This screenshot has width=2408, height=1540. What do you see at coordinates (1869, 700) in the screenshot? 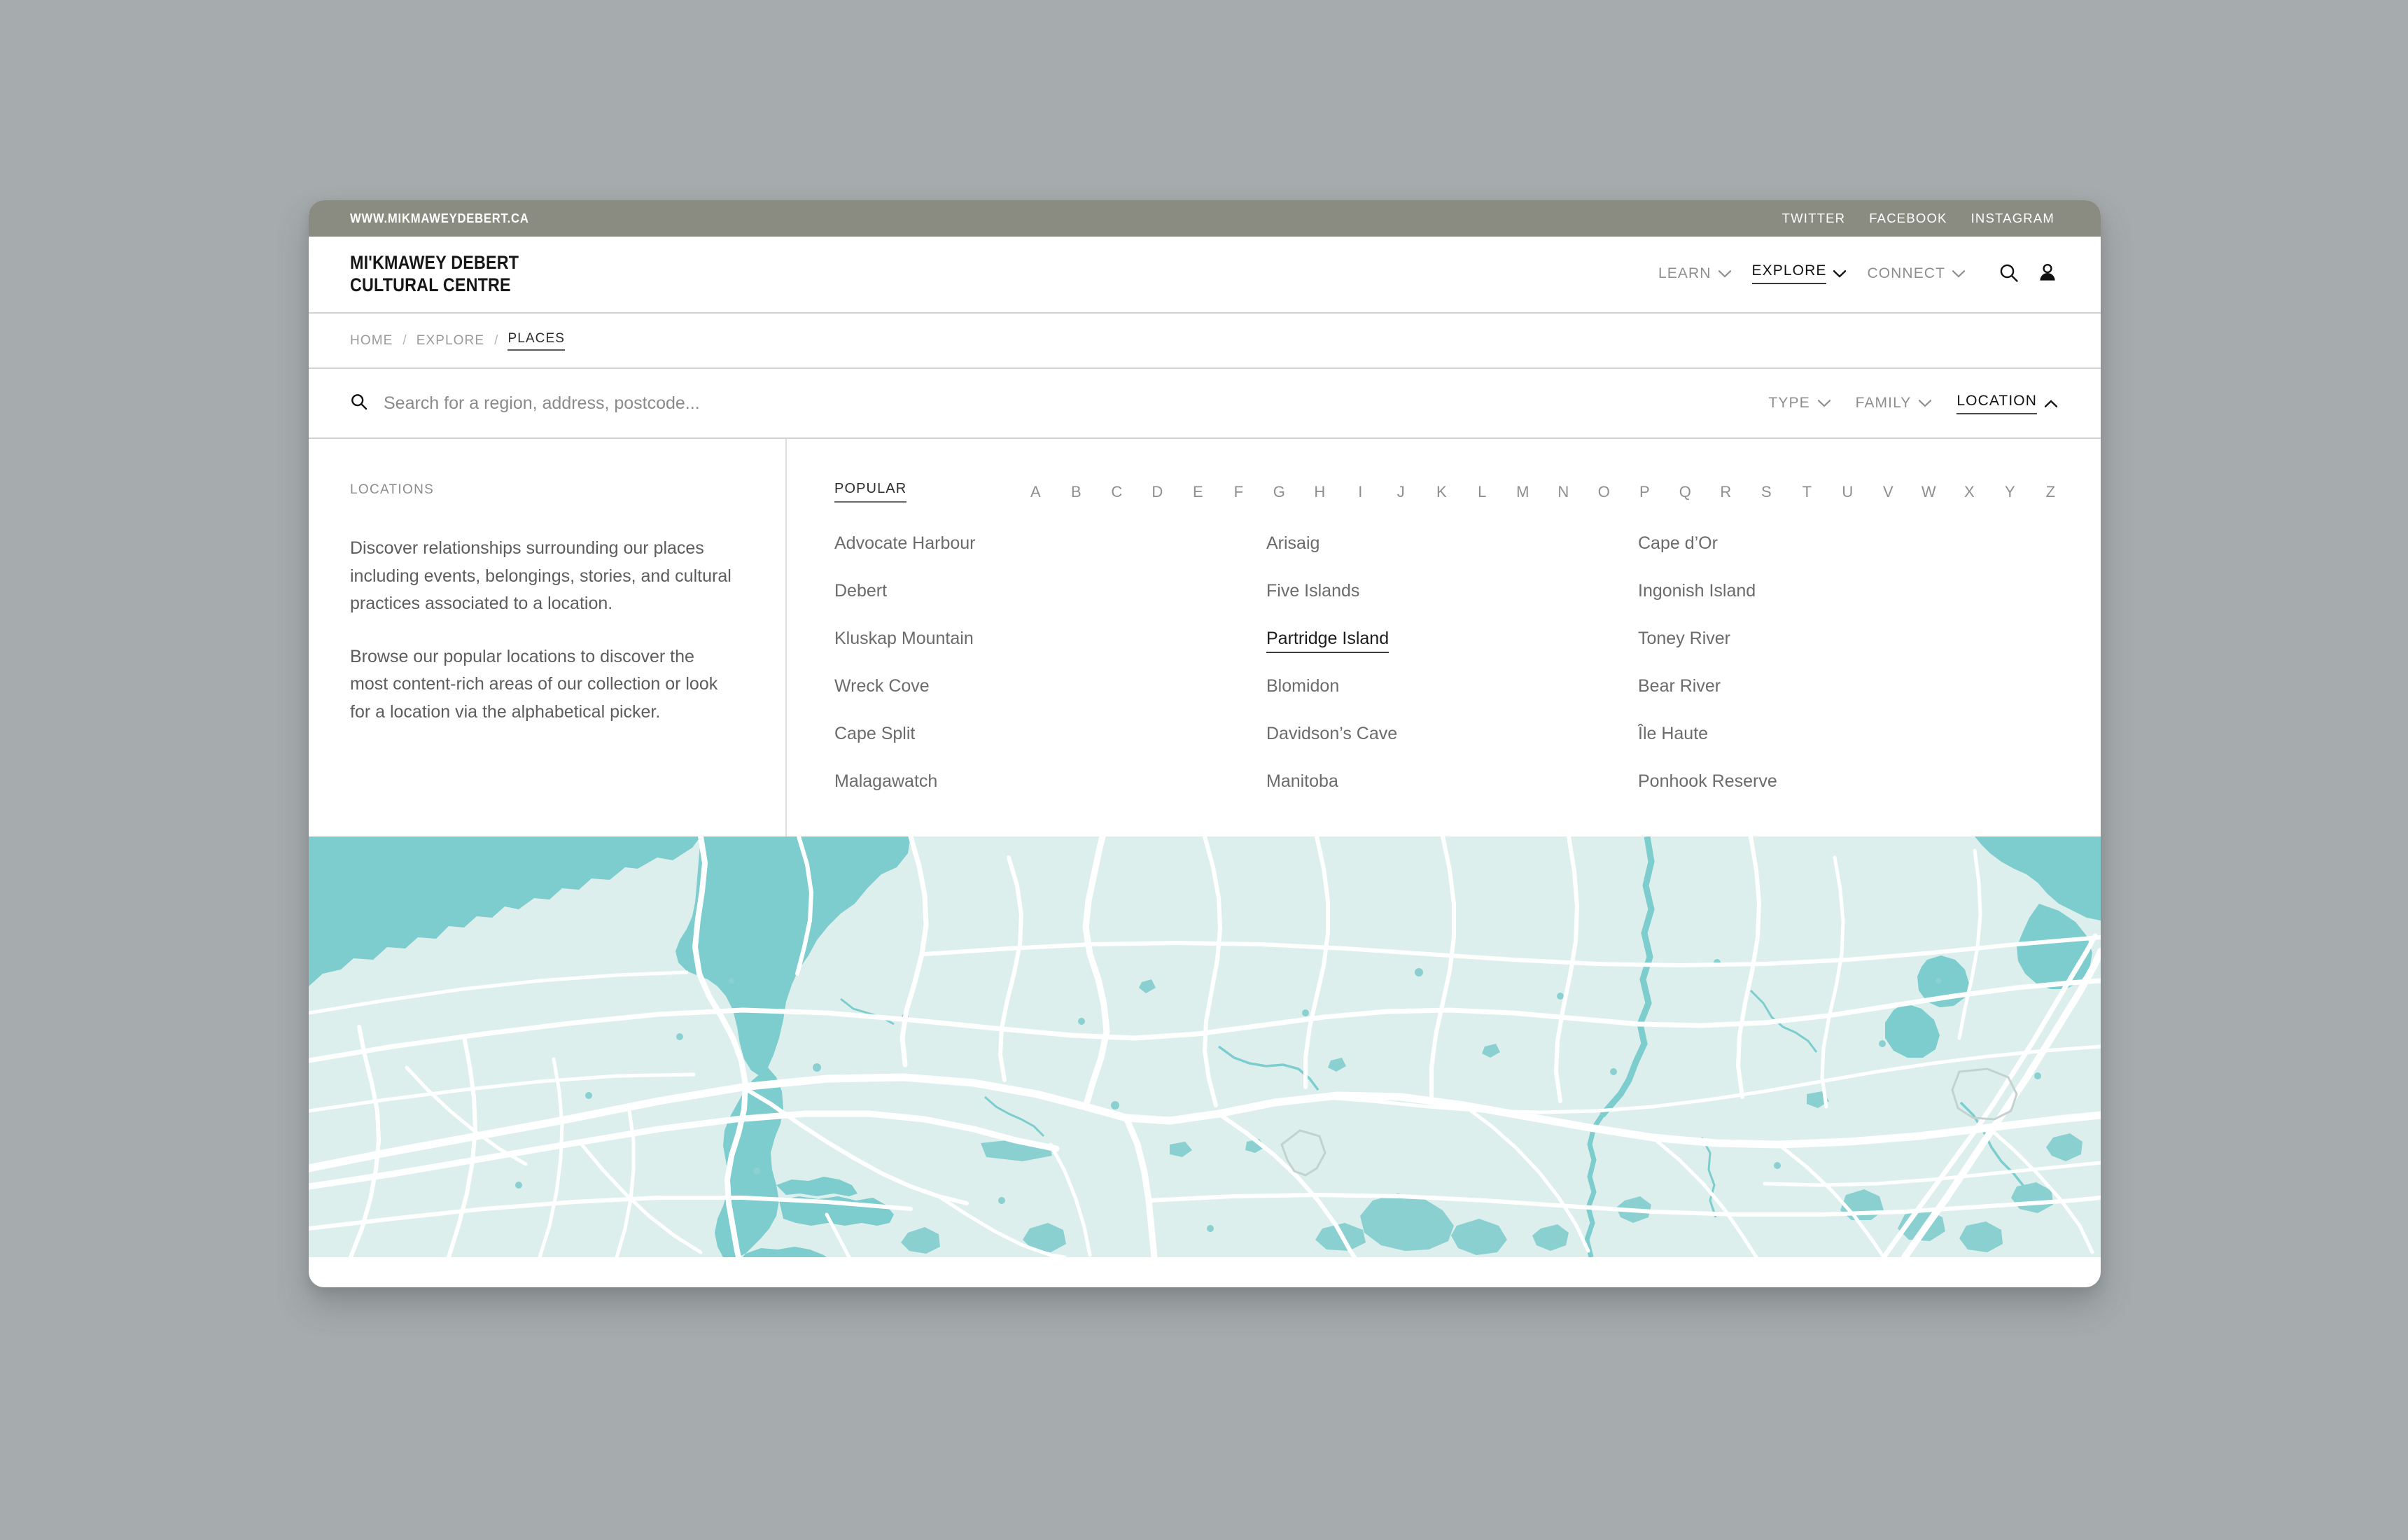
I see `list-item: Bear River` at bounding box center [1869, 700].